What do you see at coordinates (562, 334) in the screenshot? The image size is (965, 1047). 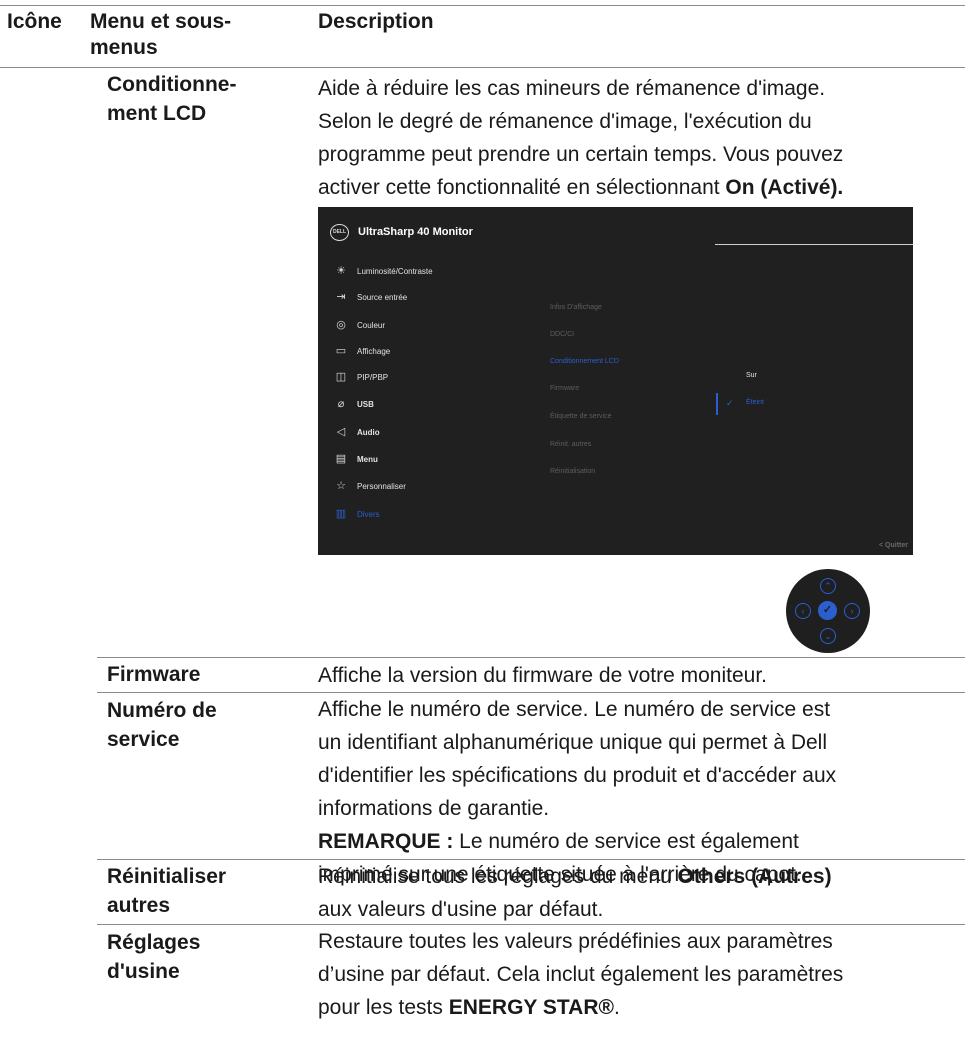 I see `osd-submenu-ddc-ci: DDC/CI` at bounding box center [562, 334].